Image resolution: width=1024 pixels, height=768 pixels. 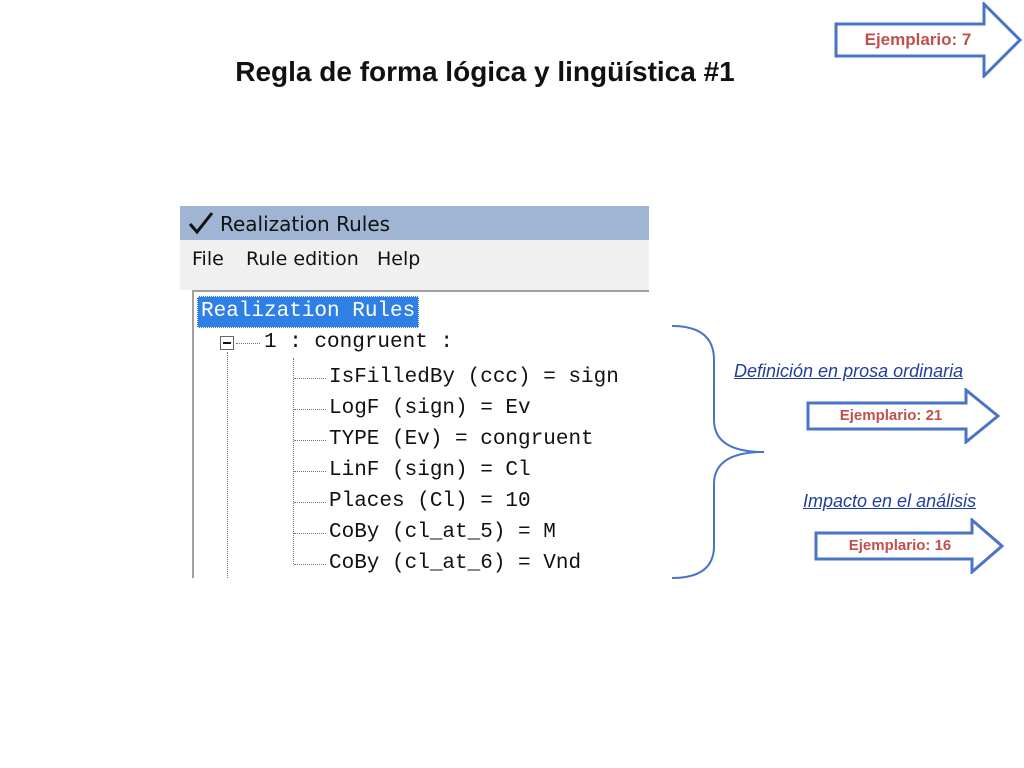 What do you see at coordinates (461, 440) in the screenshot?
I see `tree-child-node: TYPE (Ev) = congruent` at bounding box center [461, 440].